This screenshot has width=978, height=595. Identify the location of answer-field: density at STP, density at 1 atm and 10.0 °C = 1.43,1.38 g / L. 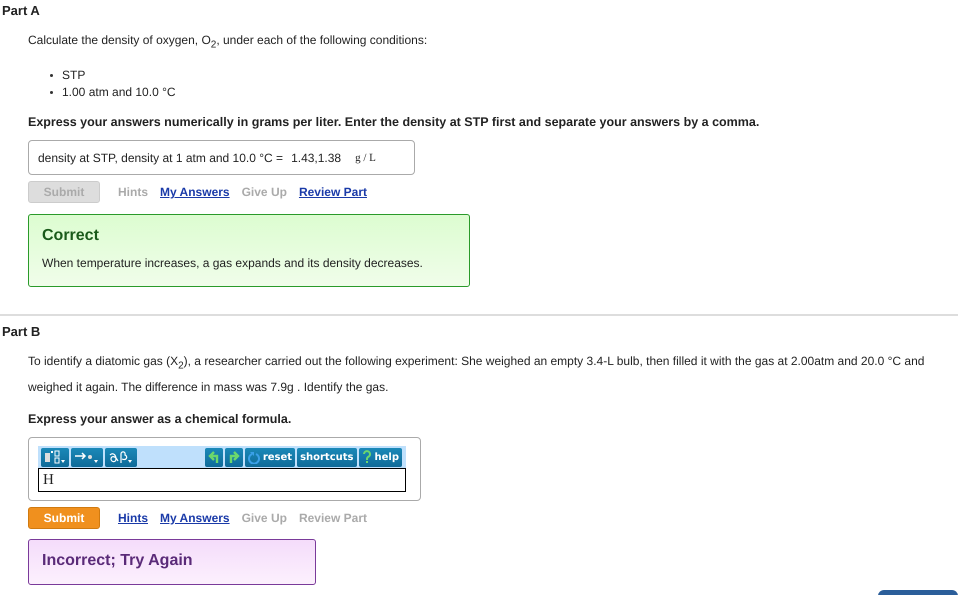
(221, 158).